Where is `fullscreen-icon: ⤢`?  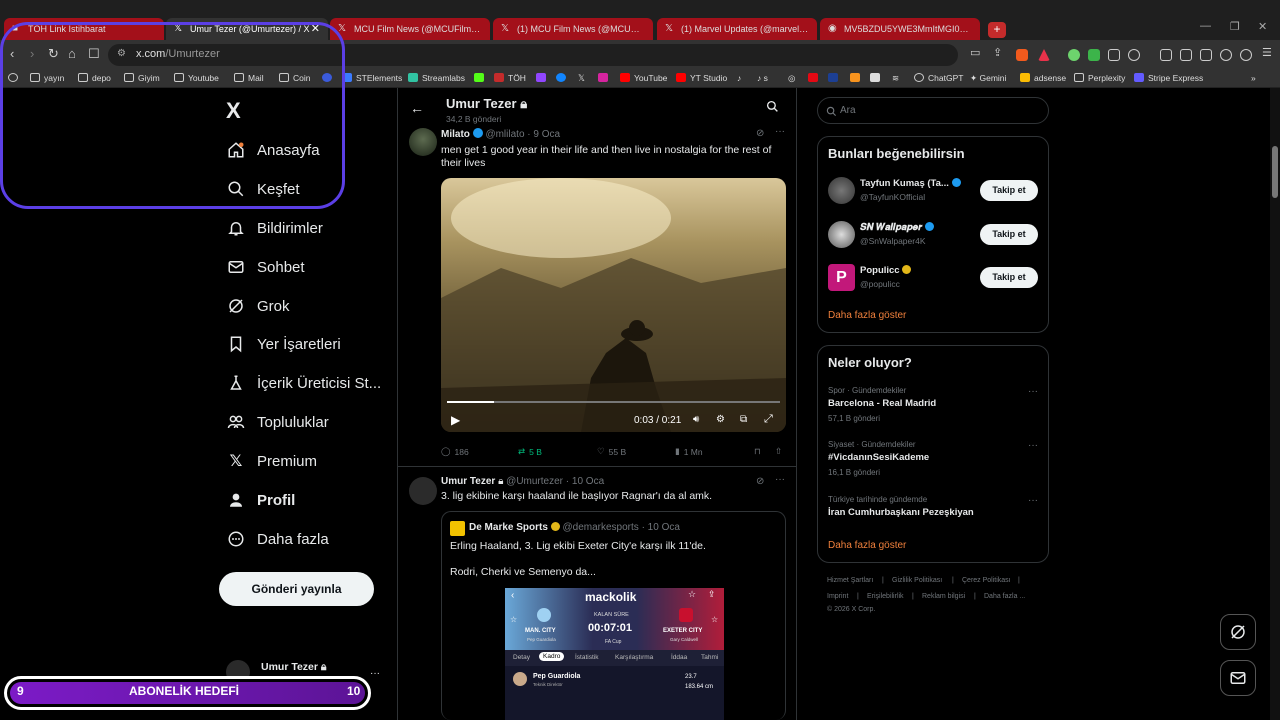 fullscreen-icon: ⤢ is located at coordinates (768, 419).